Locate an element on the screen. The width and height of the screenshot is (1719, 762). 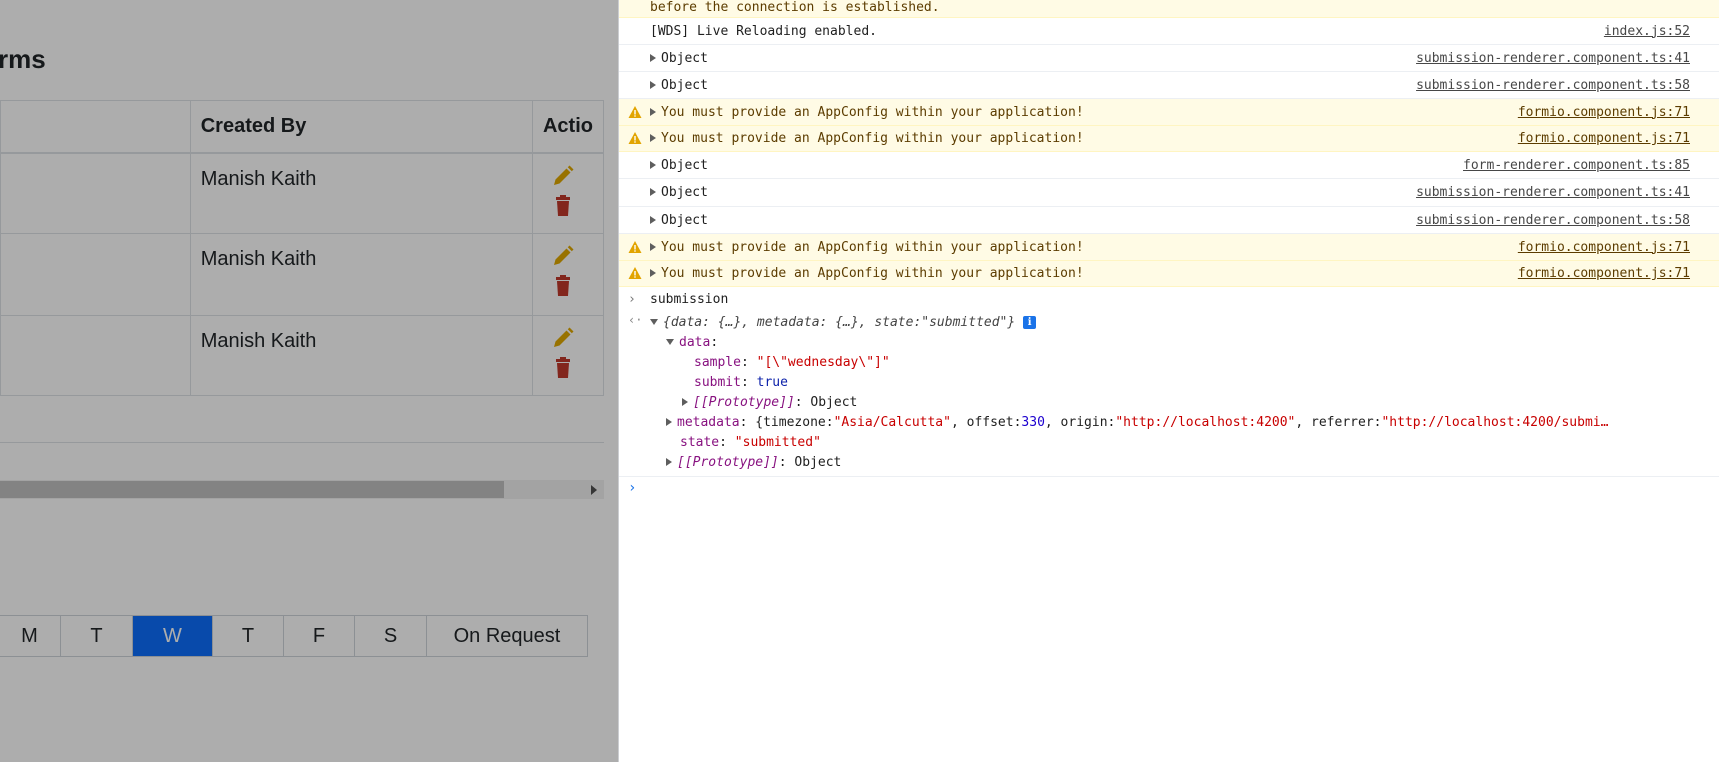
tree-key: data is located at coordinates (695, 342).